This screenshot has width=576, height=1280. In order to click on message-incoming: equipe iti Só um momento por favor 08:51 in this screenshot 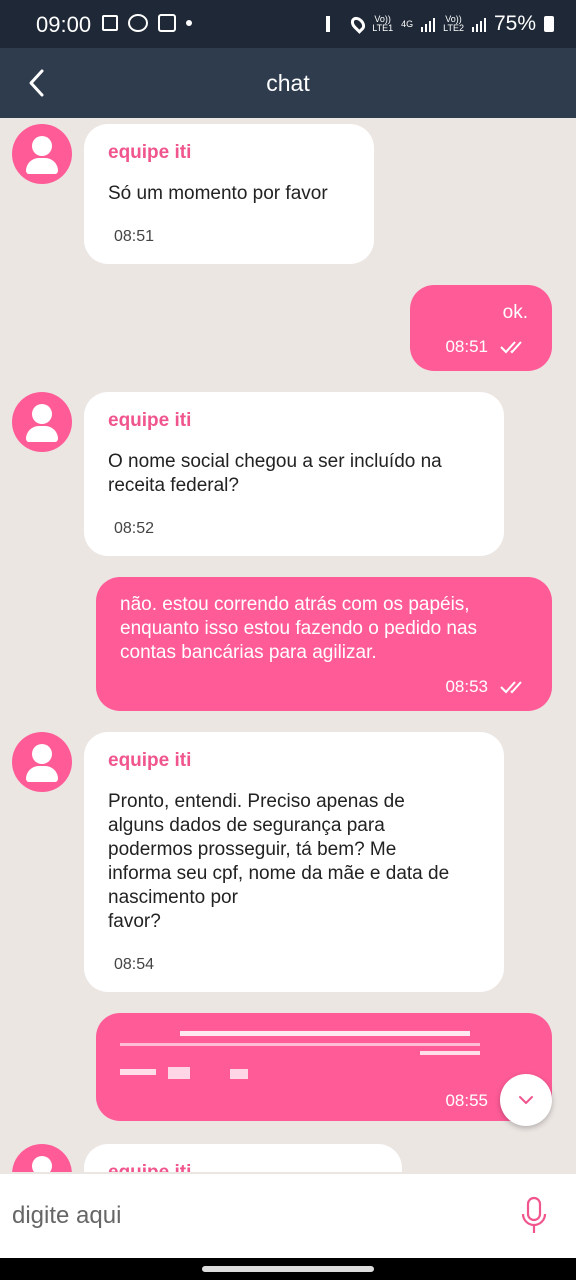, I will do `click(229, 194)`.